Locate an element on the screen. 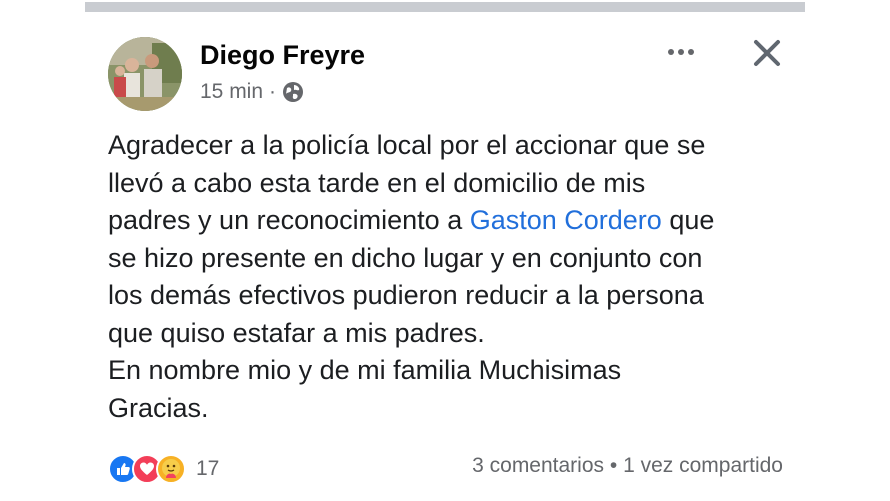 This screenshot has width=890, height=501. post-text-segment: que is located at coordinates (688, 220).